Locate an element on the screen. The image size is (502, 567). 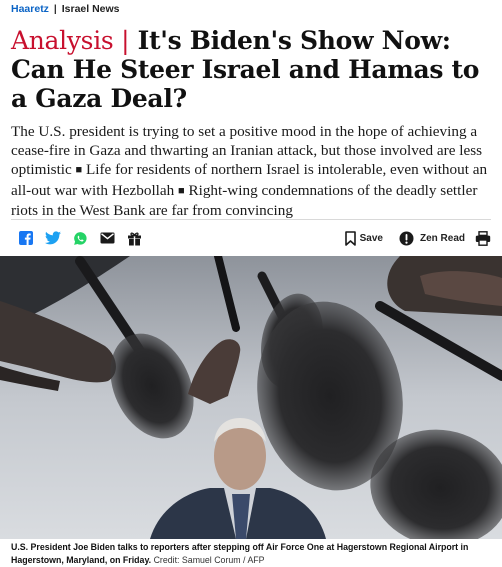
section-link: Israel News is located at coordinates (91, 9).